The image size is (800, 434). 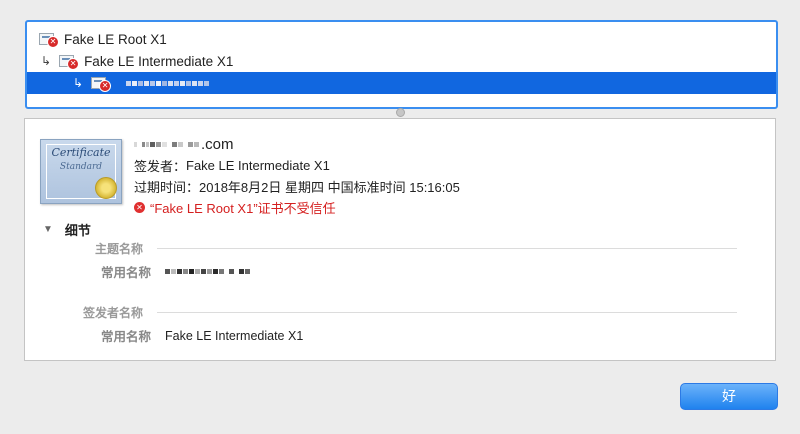 What do you see at coordinates (416, 248) in the screenshot?
I see `subject-name-header: 主题名称` at bounding box center [416, 248].